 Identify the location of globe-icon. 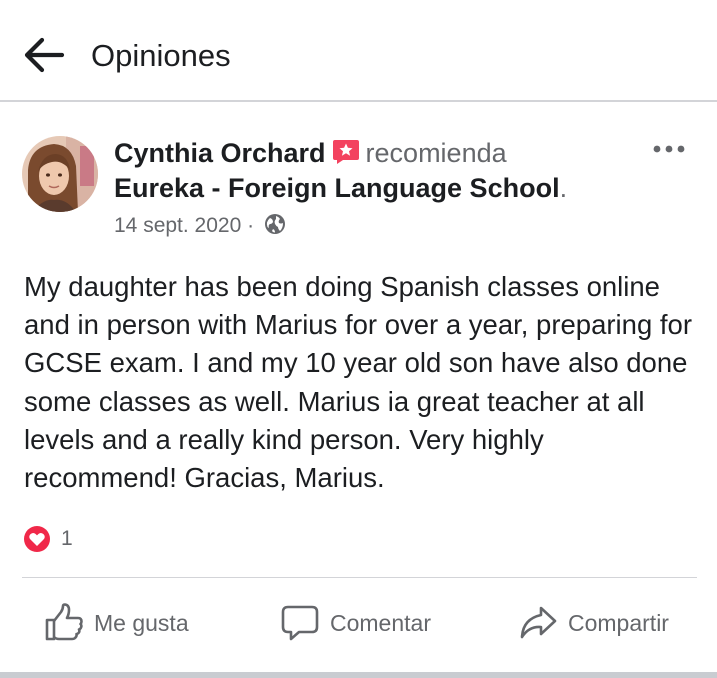
(274, 224).